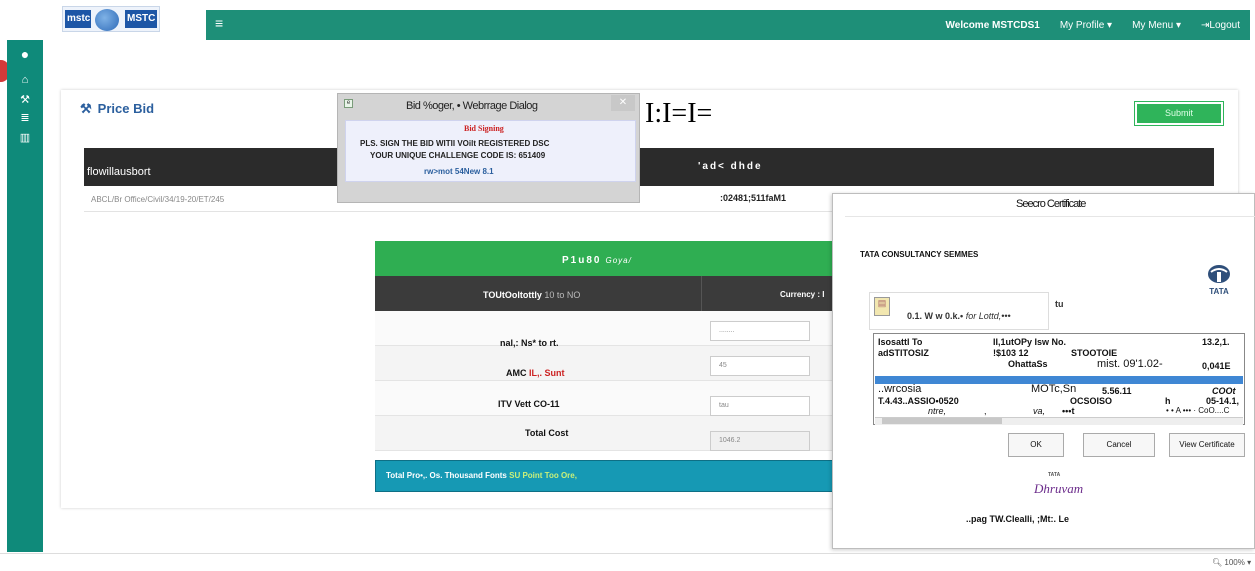 The image size is (1255, 571). Describe the element at coordinates (1050, 216) in the screenshot. I see `divider` at that location.